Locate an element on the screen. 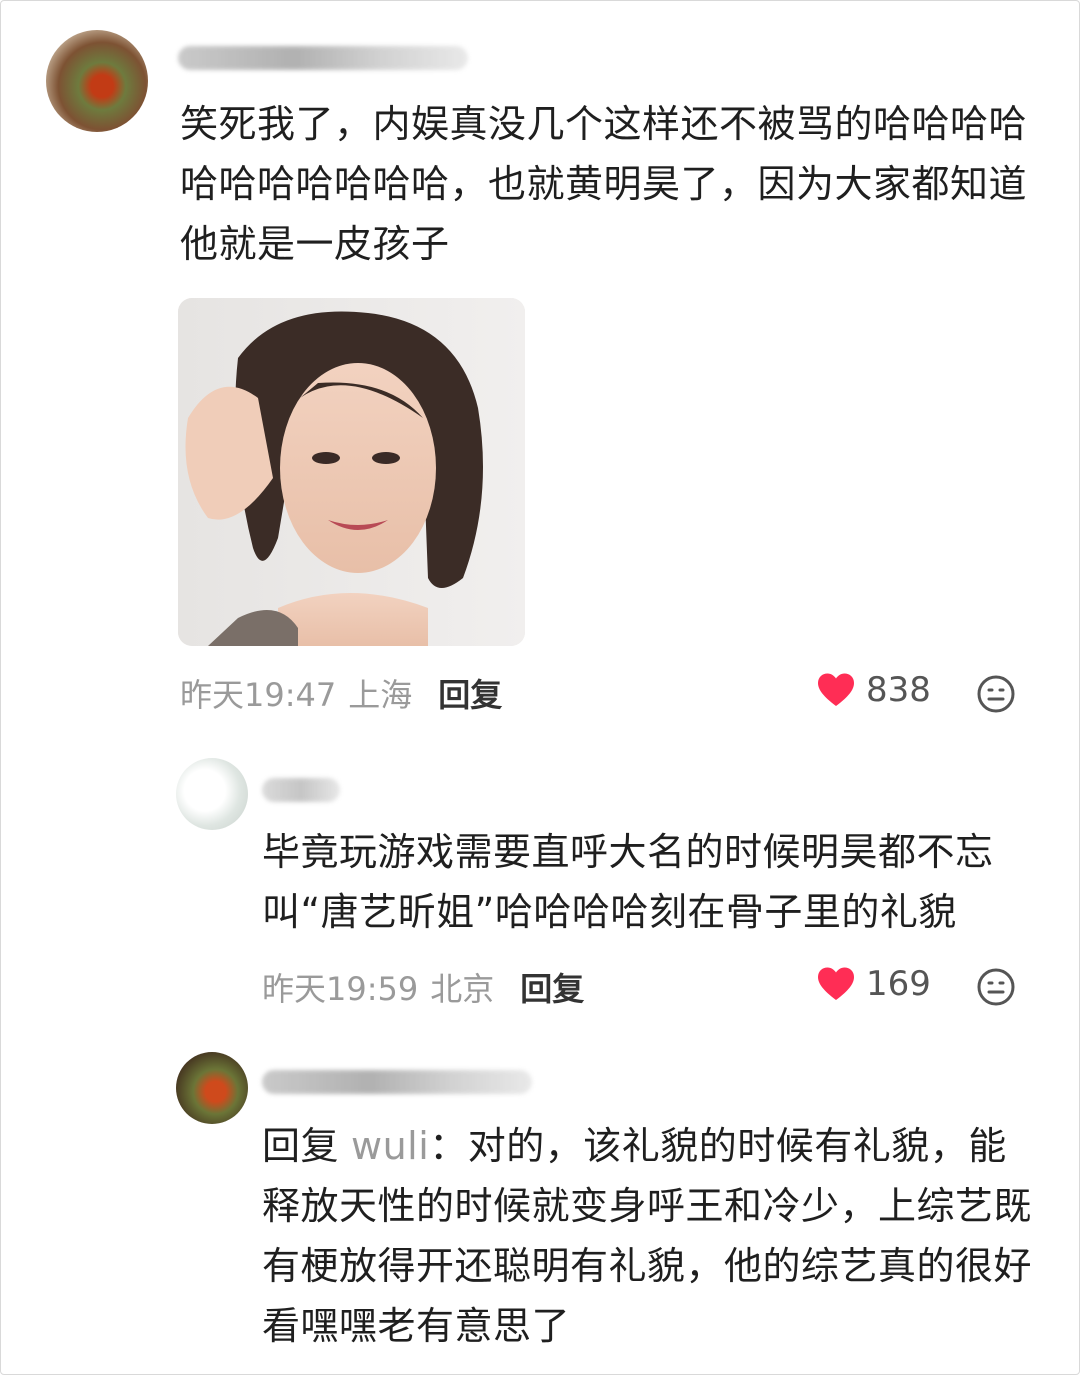 Image resolution: width=1080 pixels, height=1375 pixels. portrait-photo is located at coordinates (351, 472).